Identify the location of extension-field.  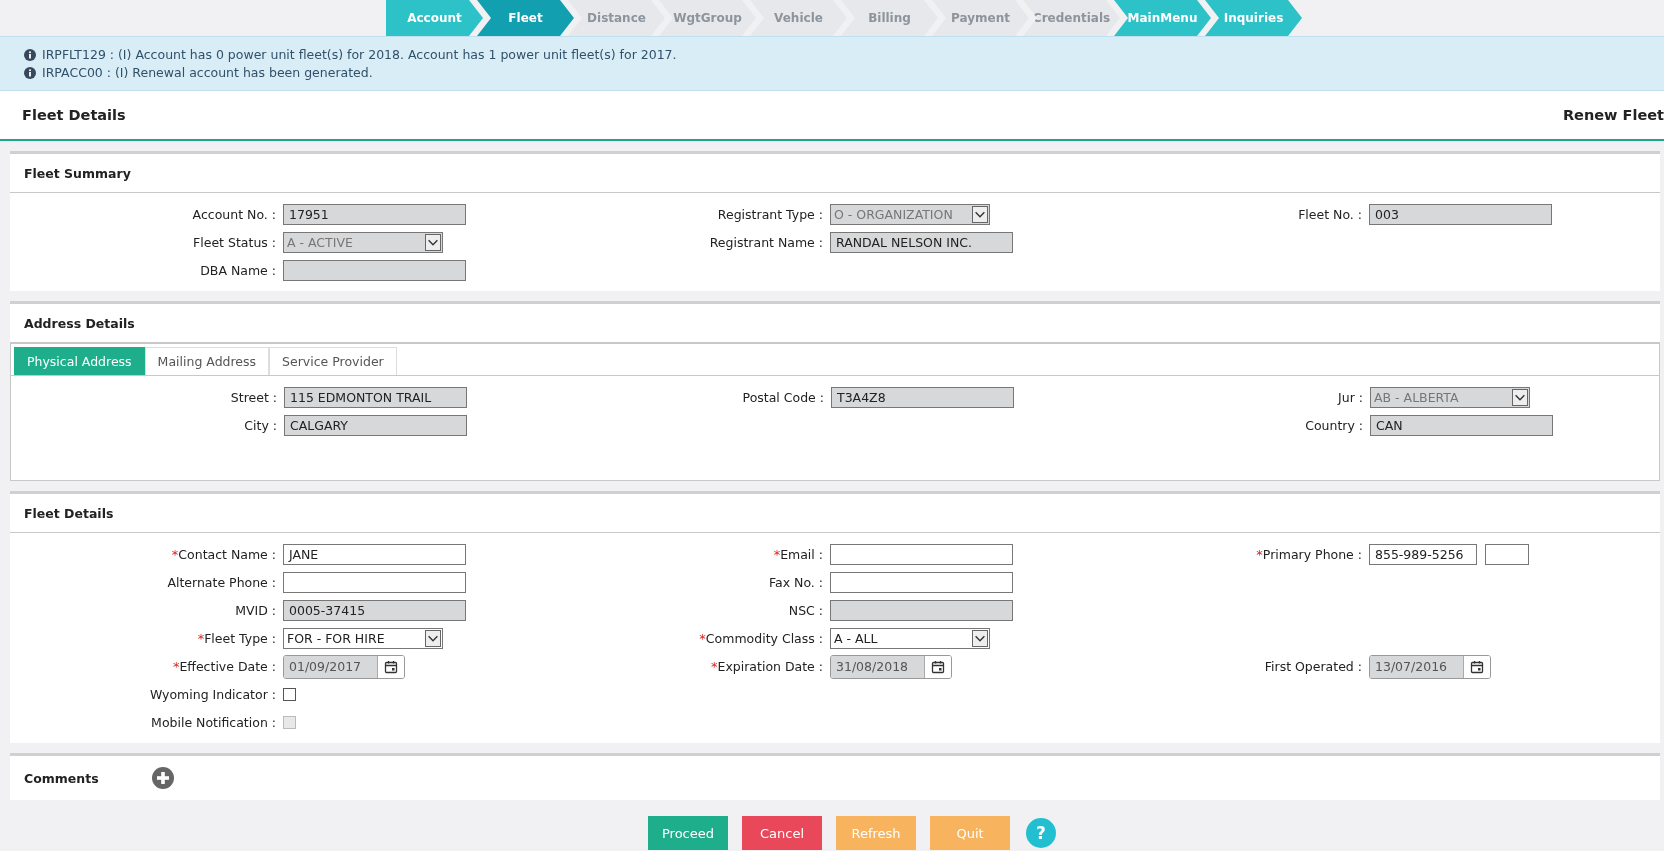
(1507, 554).